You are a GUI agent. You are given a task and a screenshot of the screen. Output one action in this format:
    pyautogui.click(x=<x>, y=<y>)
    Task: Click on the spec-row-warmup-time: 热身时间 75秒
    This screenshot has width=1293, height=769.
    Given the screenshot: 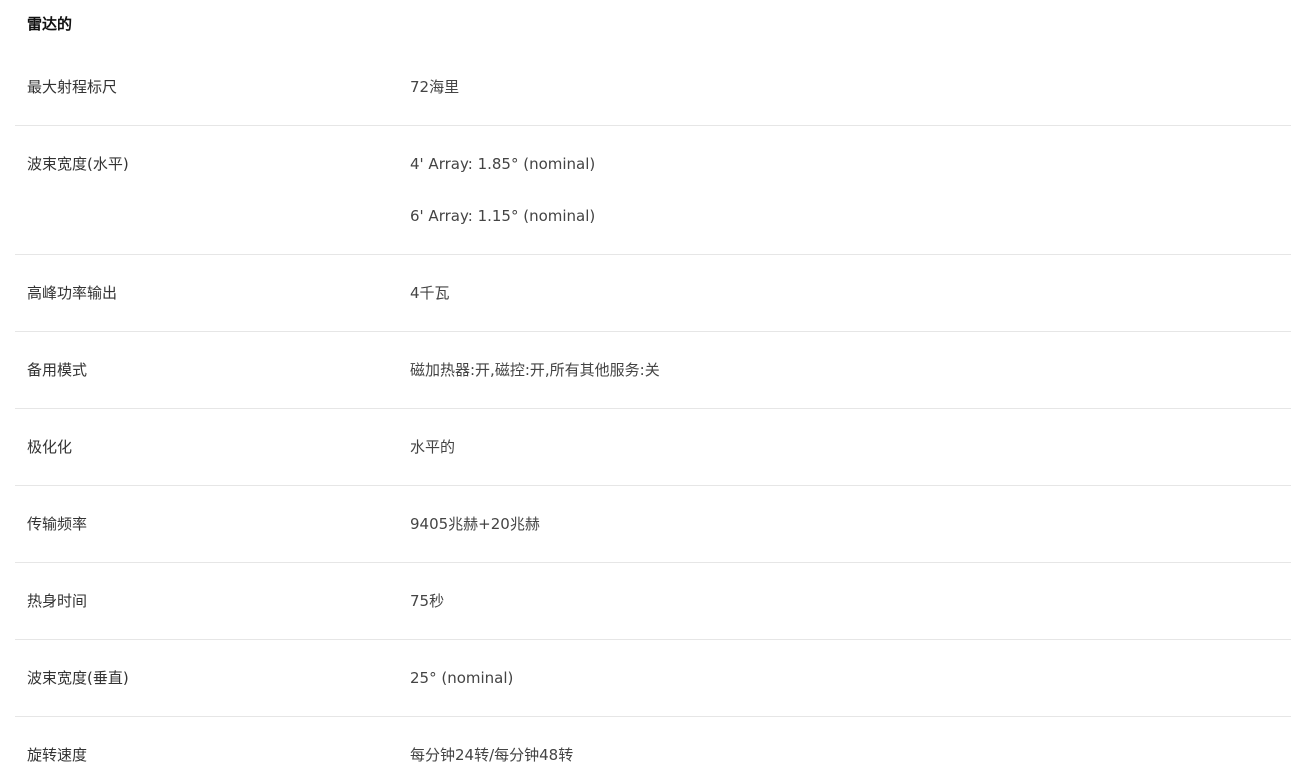 What is the action you would take?
    pyautogui.click(x=653, y=601)
    